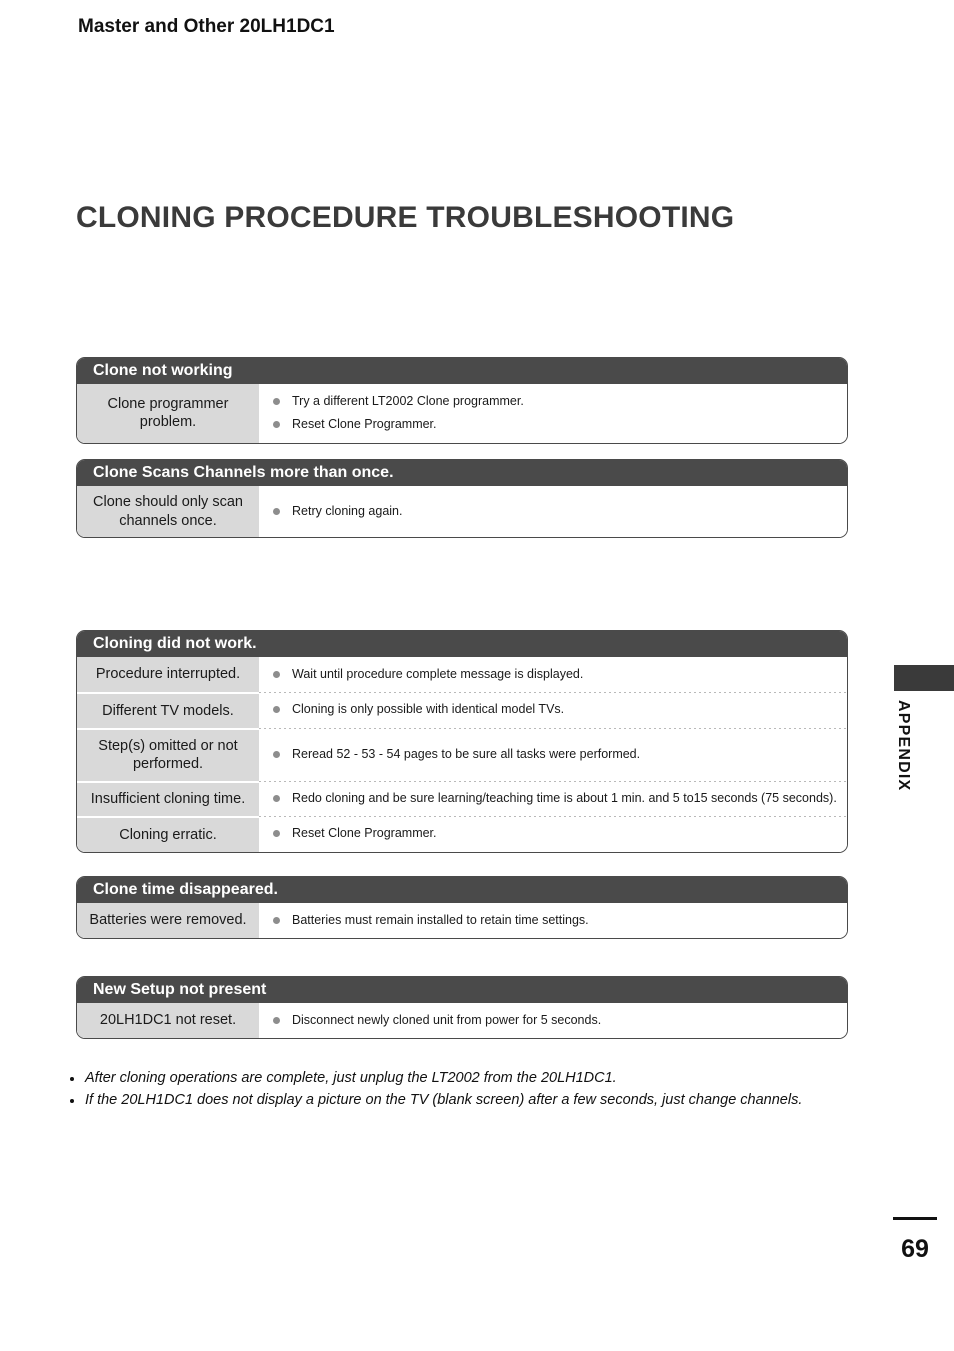  I want to click on row-symptom-label: 20LH1DC1 not reset., so click(168, 1021).